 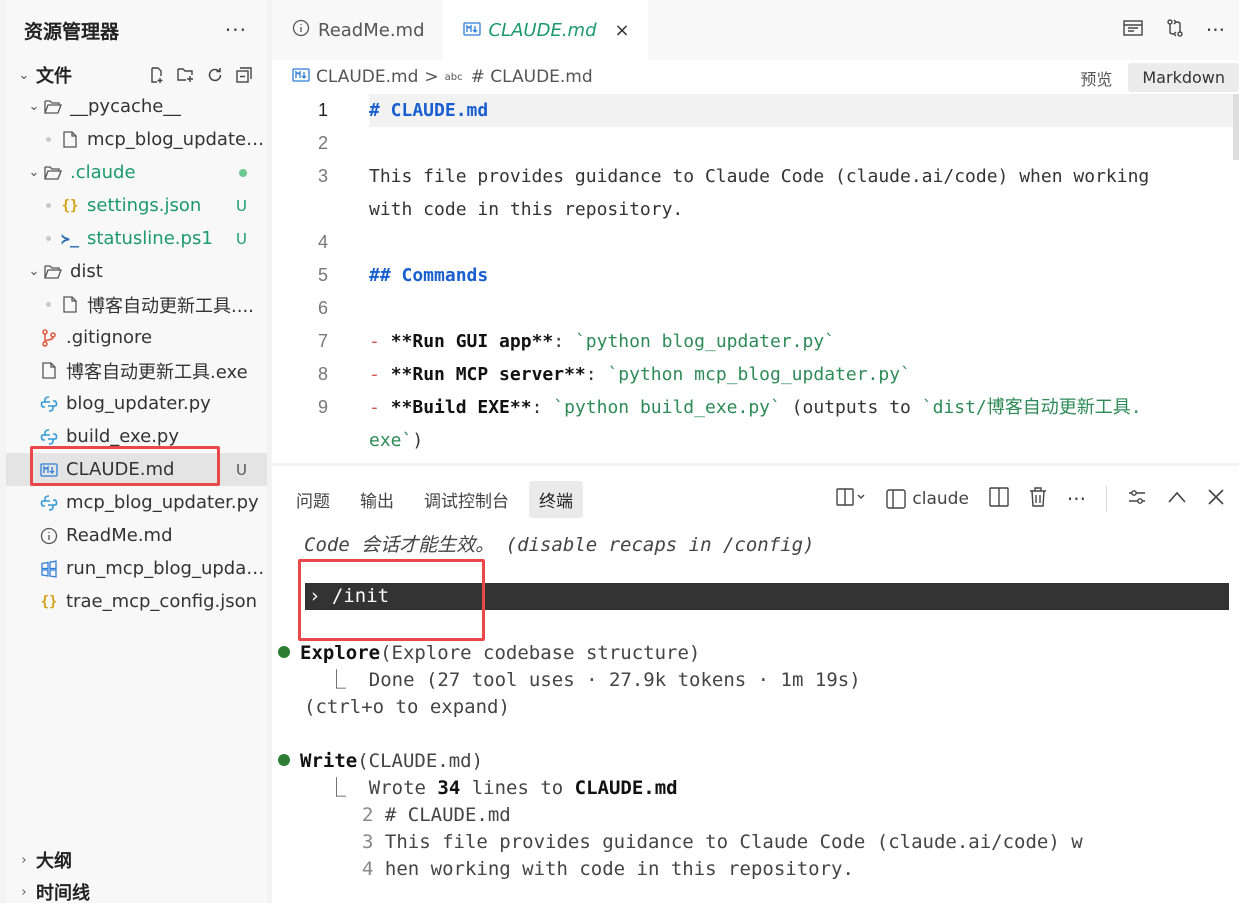 What do you see at coordinates (136, 75) in the screenshot?
I see `files-section-header: ⌄ 文件` at bounding box center [136, 75].